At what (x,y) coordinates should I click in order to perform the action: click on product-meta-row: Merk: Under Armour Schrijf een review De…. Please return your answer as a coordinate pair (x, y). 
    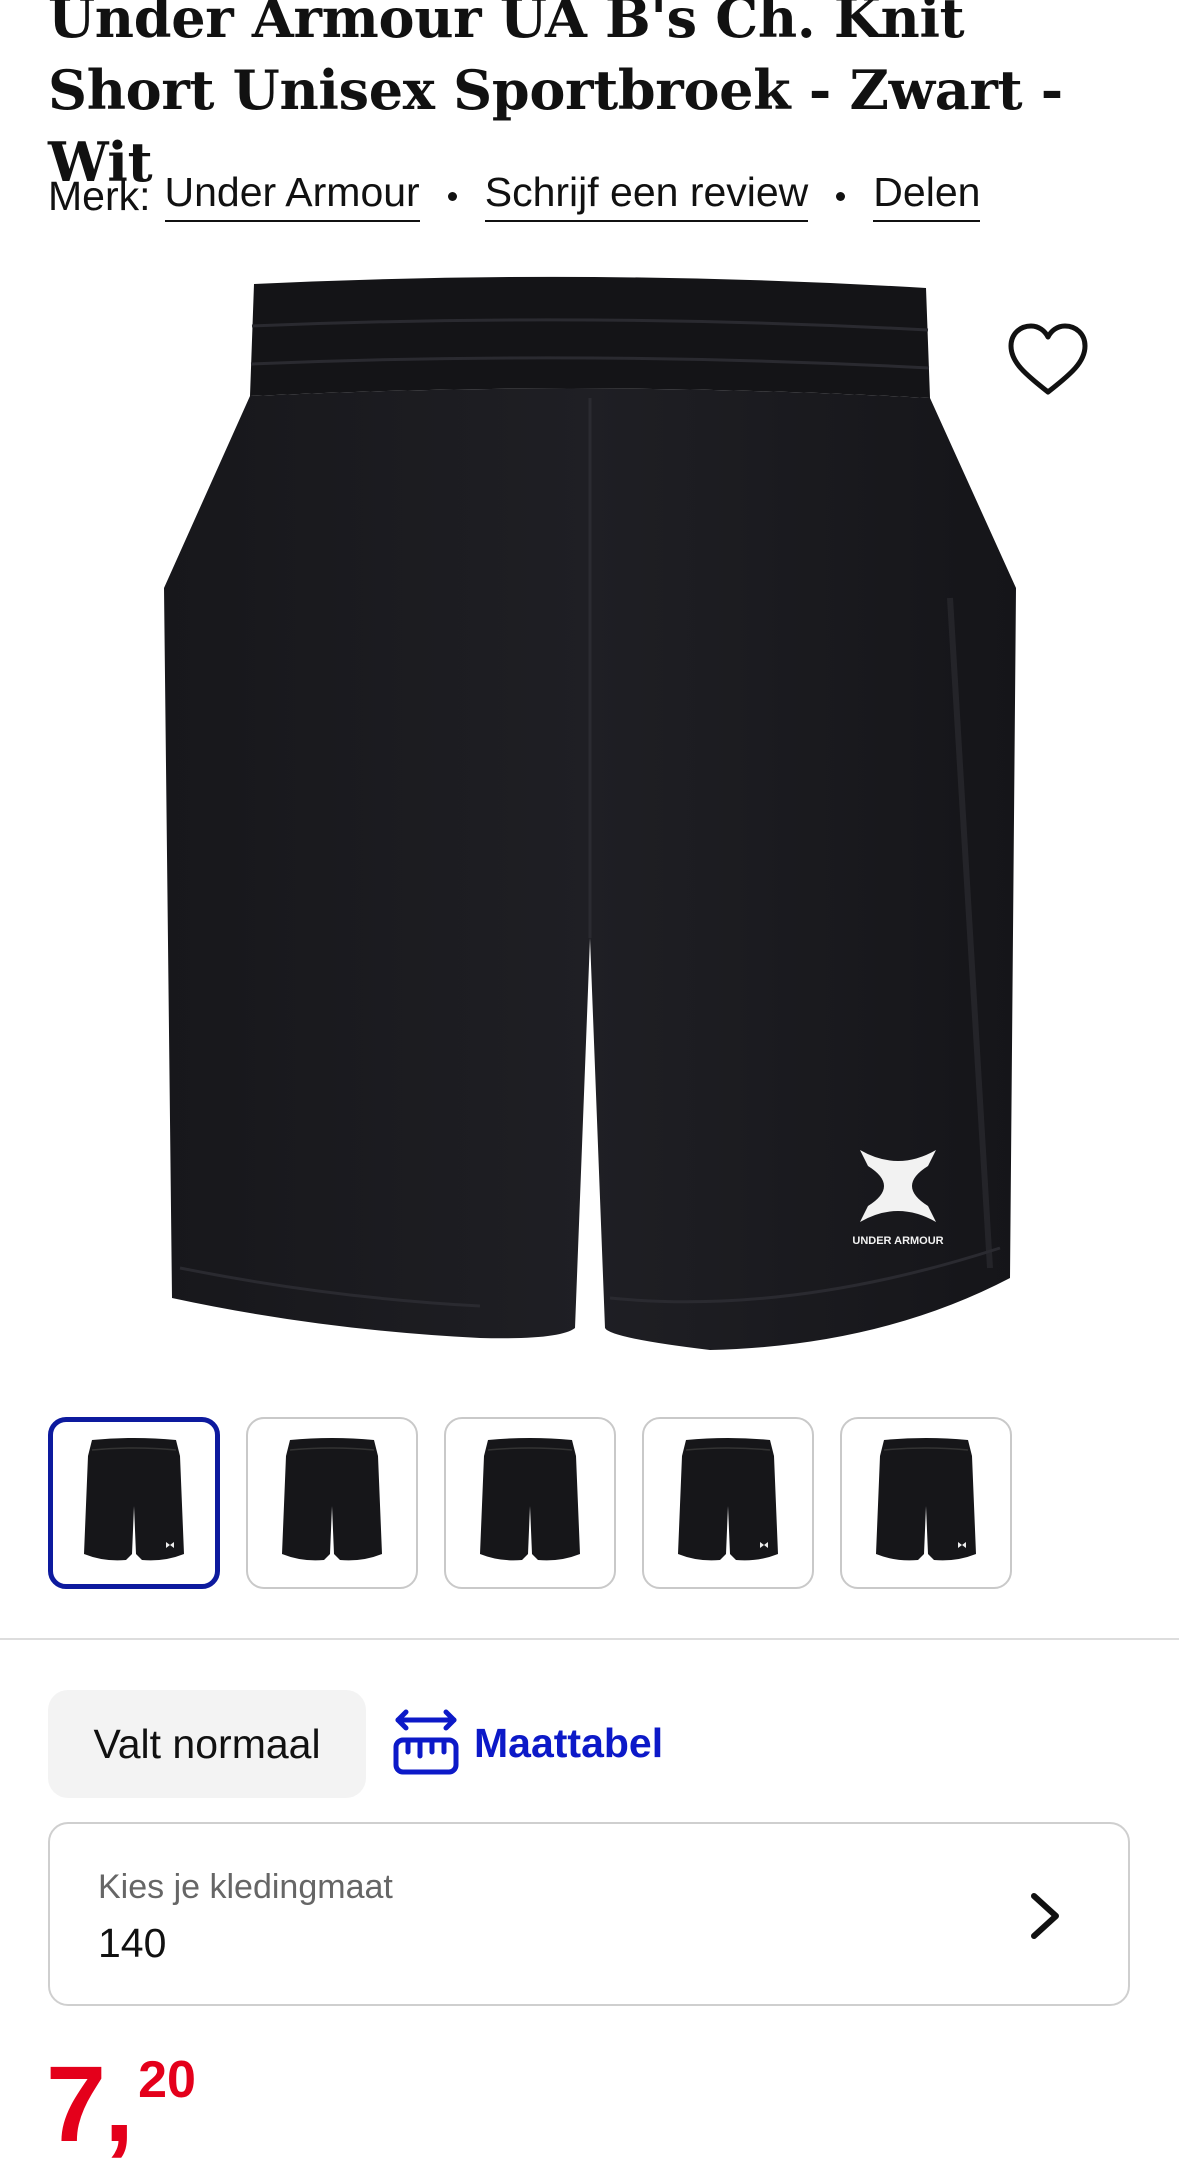
    Looking at the image, I should click on (514, 196).